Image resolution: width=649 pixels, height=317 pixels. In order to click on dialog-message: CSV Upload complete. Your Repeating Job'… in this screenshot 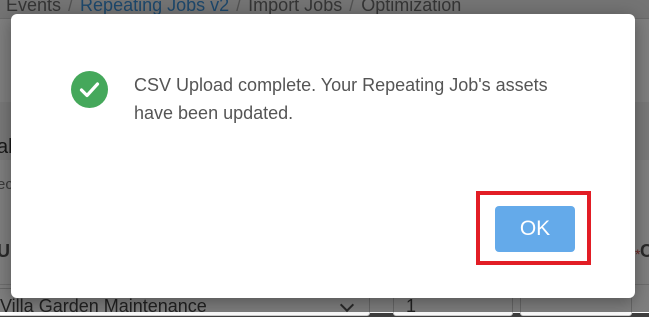, I will do `click(341, 99)`.